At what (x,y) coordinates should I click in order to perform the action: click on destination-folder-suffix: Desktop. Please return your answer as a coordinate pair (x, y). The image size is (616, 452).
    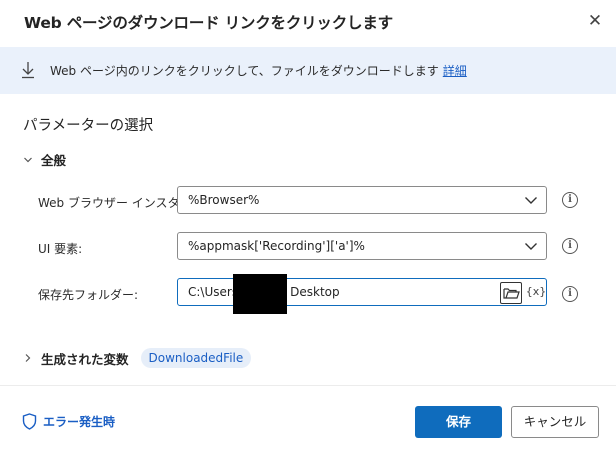
    Looking at the image, I should click on (315, 292).